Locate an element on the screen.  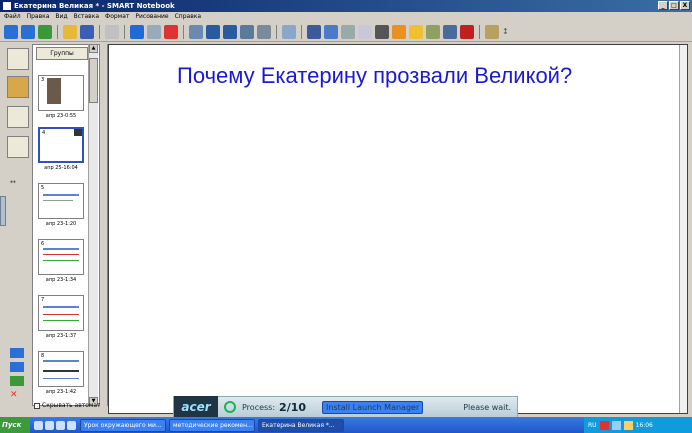
language-indicator: RU is located at coordinates (592, 425).